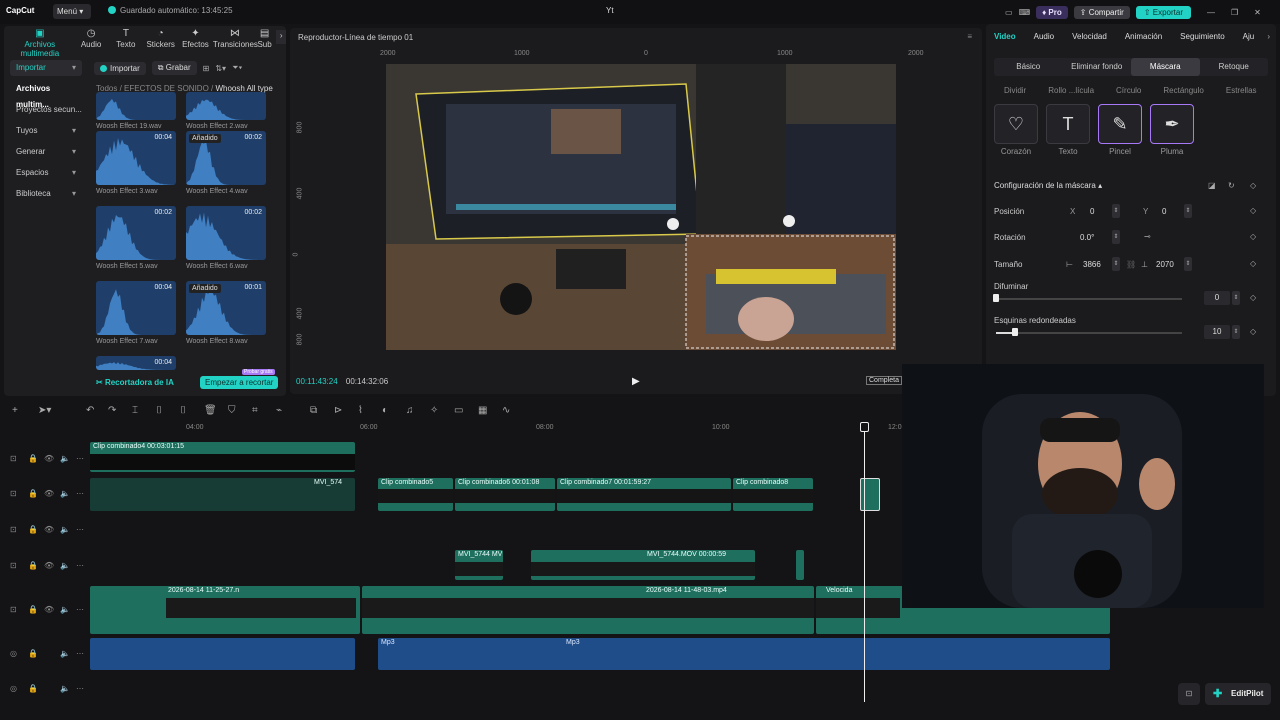  I want to click on reverse-icon: ◐, so click(385, 410).